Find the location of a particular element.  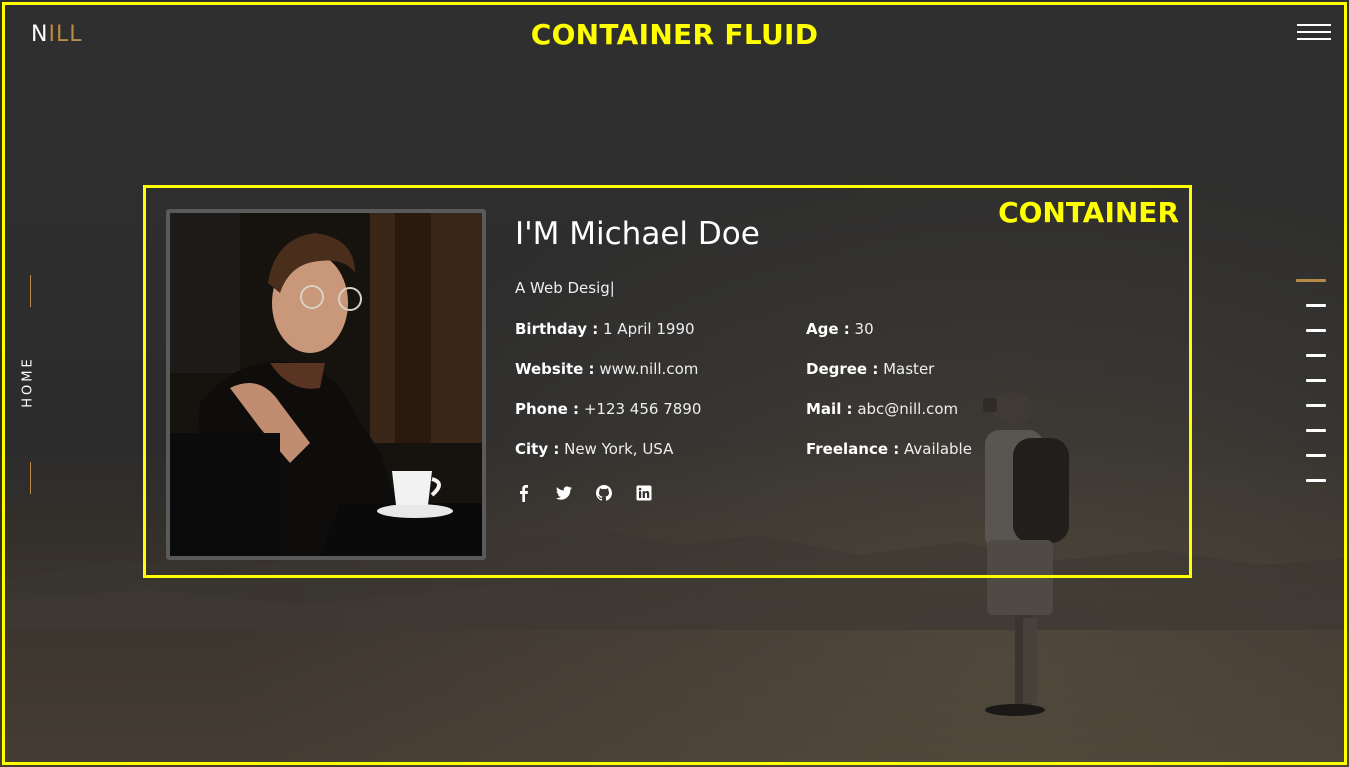

detail-value: Available is located at coordinates (938, 449).